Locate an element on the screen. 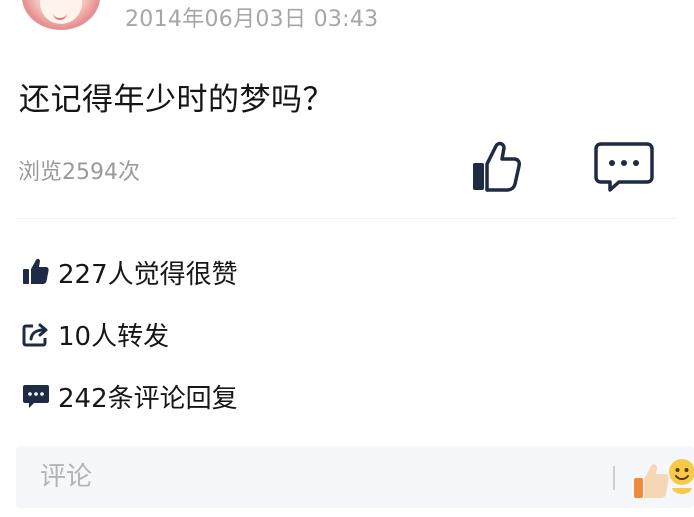 Image resolution: width=694 pixels, height=517 pixels. shares-summary: 10人转发 is located at coordinates (95, 334).